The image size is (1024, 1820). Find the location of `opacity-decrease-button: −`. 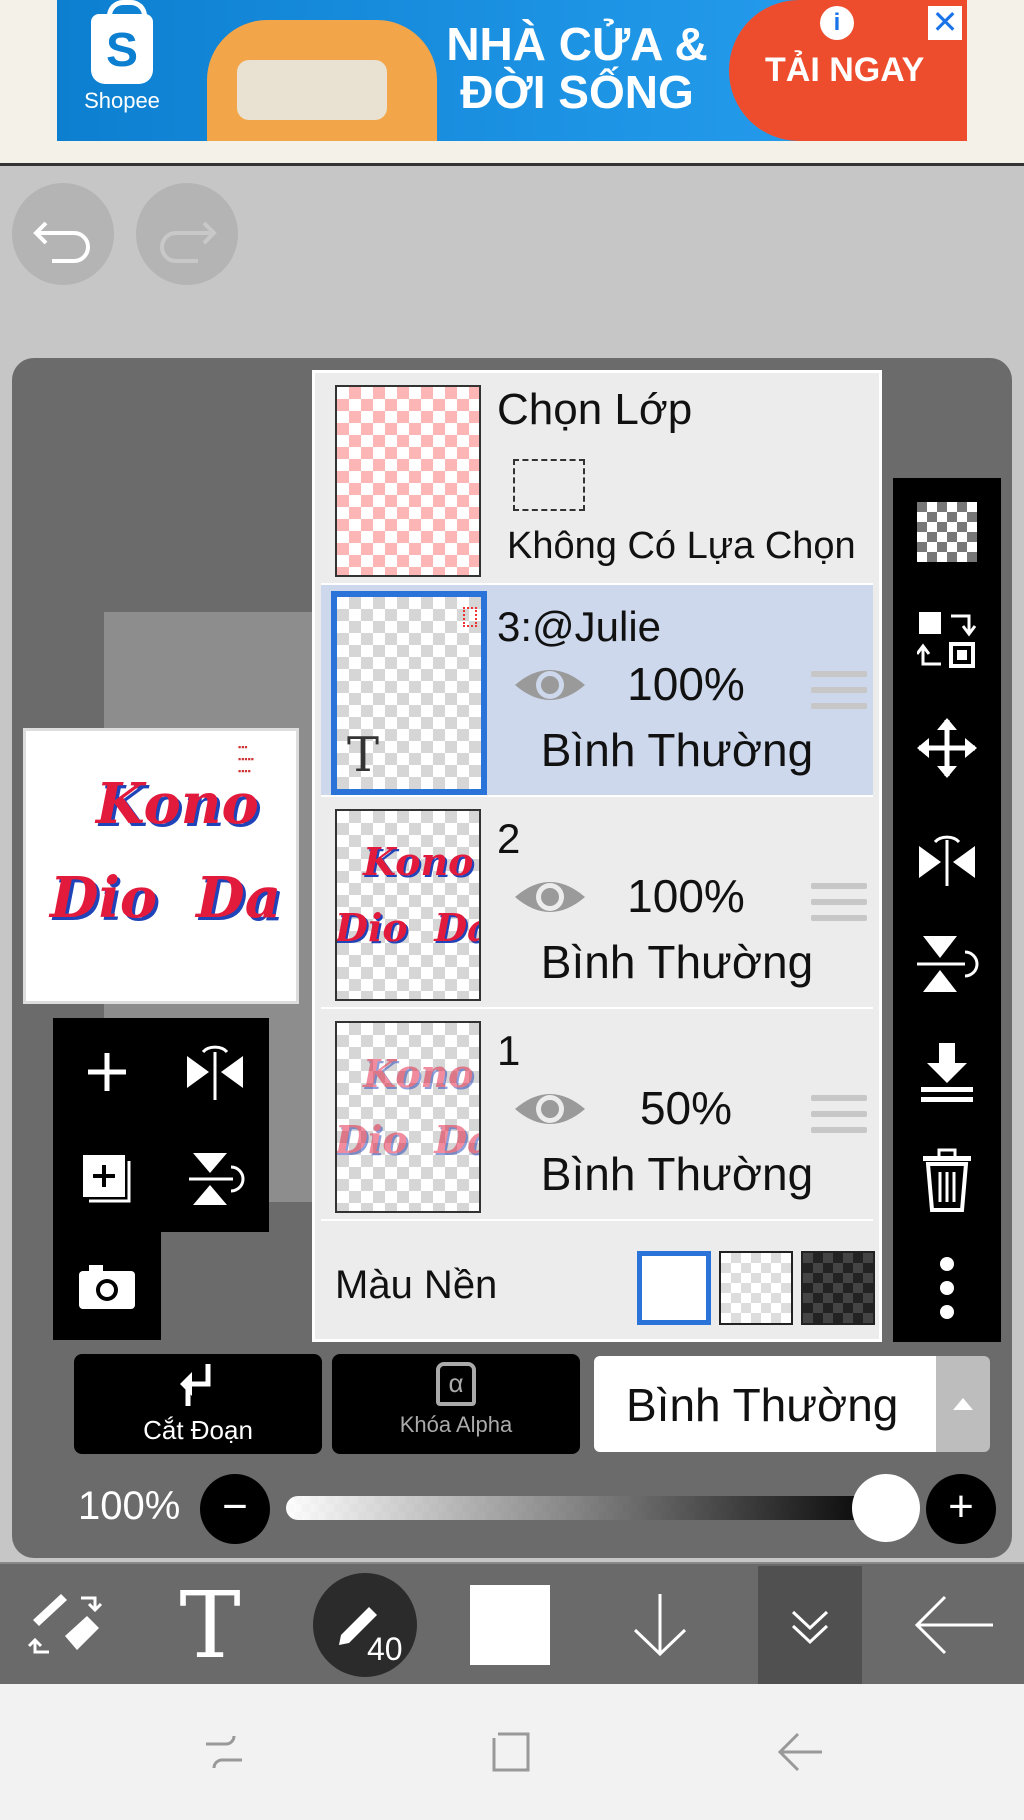

opacity-decrease-button: − is located at coordinates (235, 1509).